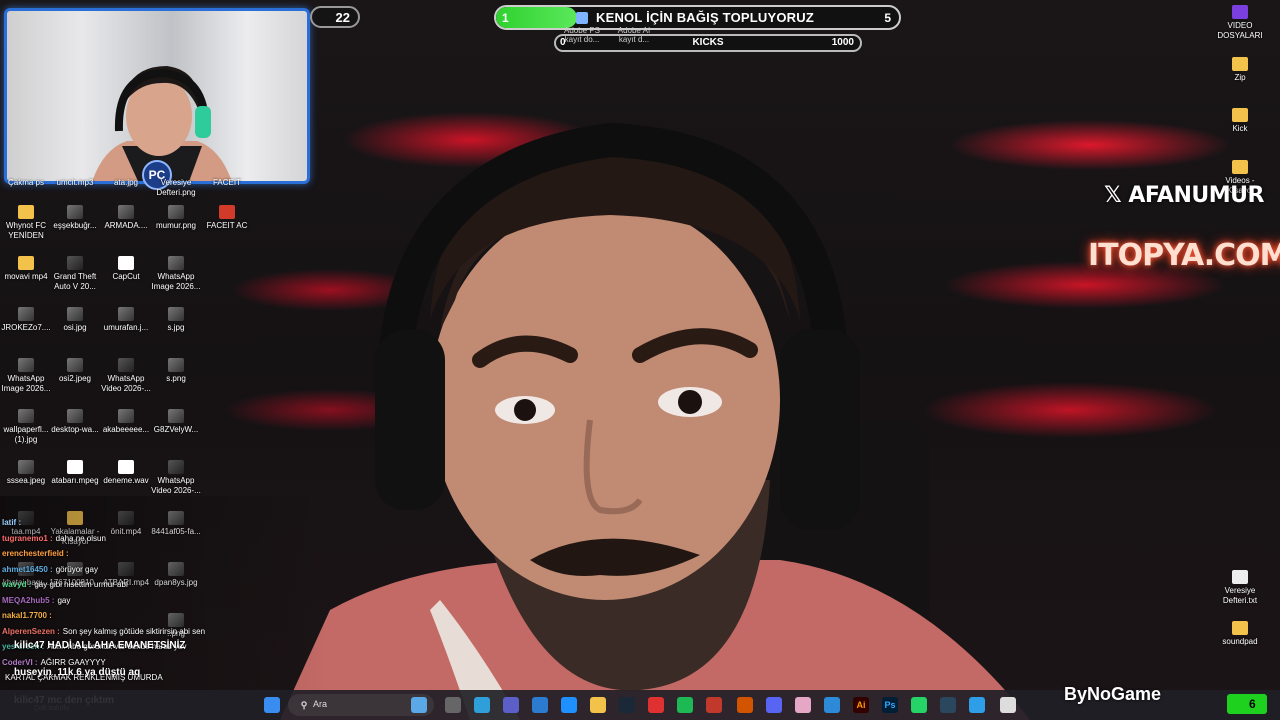 This screenshot has height=720, width=1280. Describe the element at coordinates (861, 705) in the screenshot. I see `illustrator-icon: Ai` at that location.